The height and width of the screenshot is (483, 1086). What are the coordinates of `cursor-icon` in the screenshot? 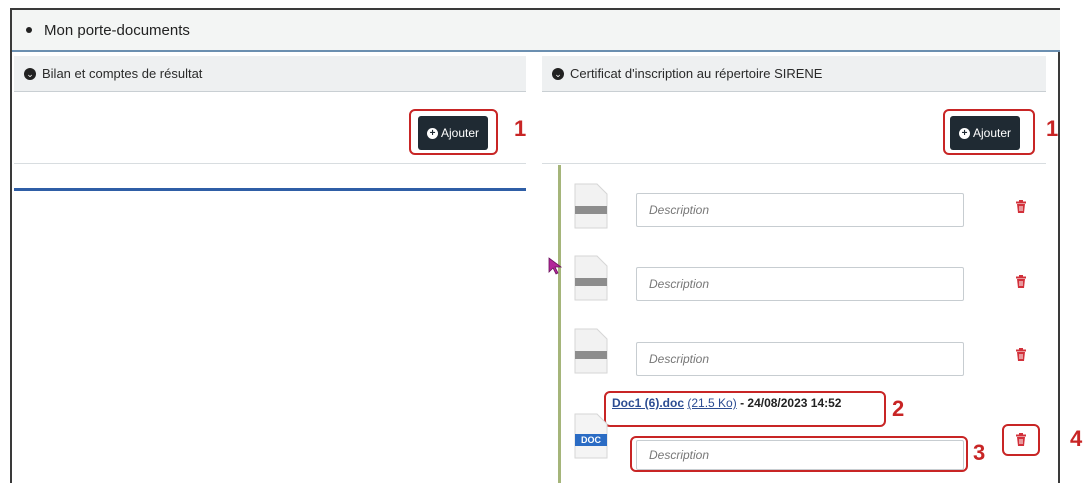 It's located at (555, 266).